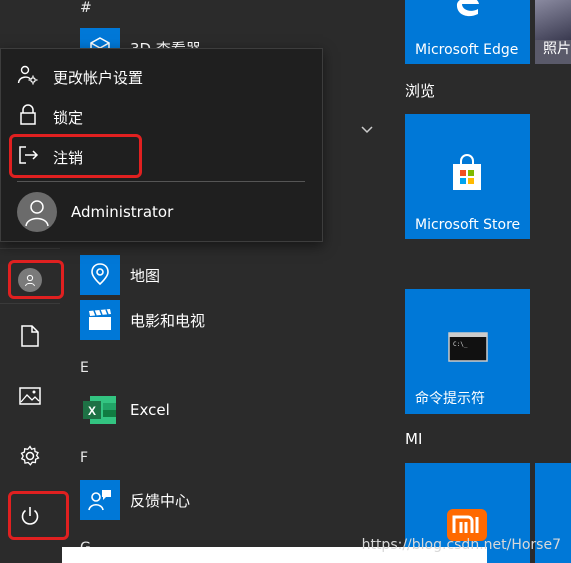 Image resolution: width=571 pixels, height=563 pixels. I want to click on store-bag-icon, so click(467, 176).